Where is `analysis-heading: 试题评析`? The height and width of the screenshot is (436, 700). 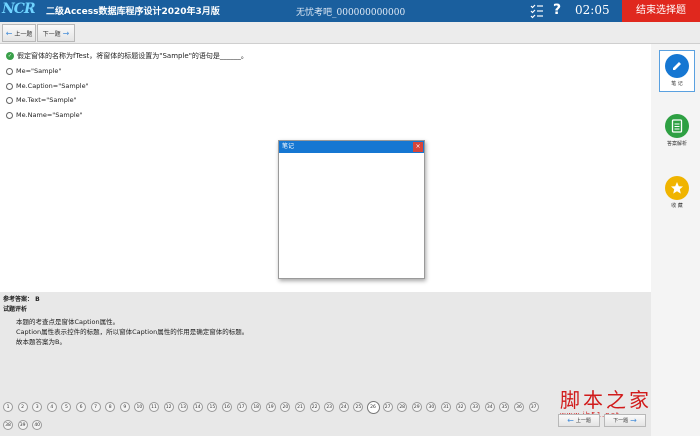
analysis-heading: 试题评析 is located at coordinates (15, 309).